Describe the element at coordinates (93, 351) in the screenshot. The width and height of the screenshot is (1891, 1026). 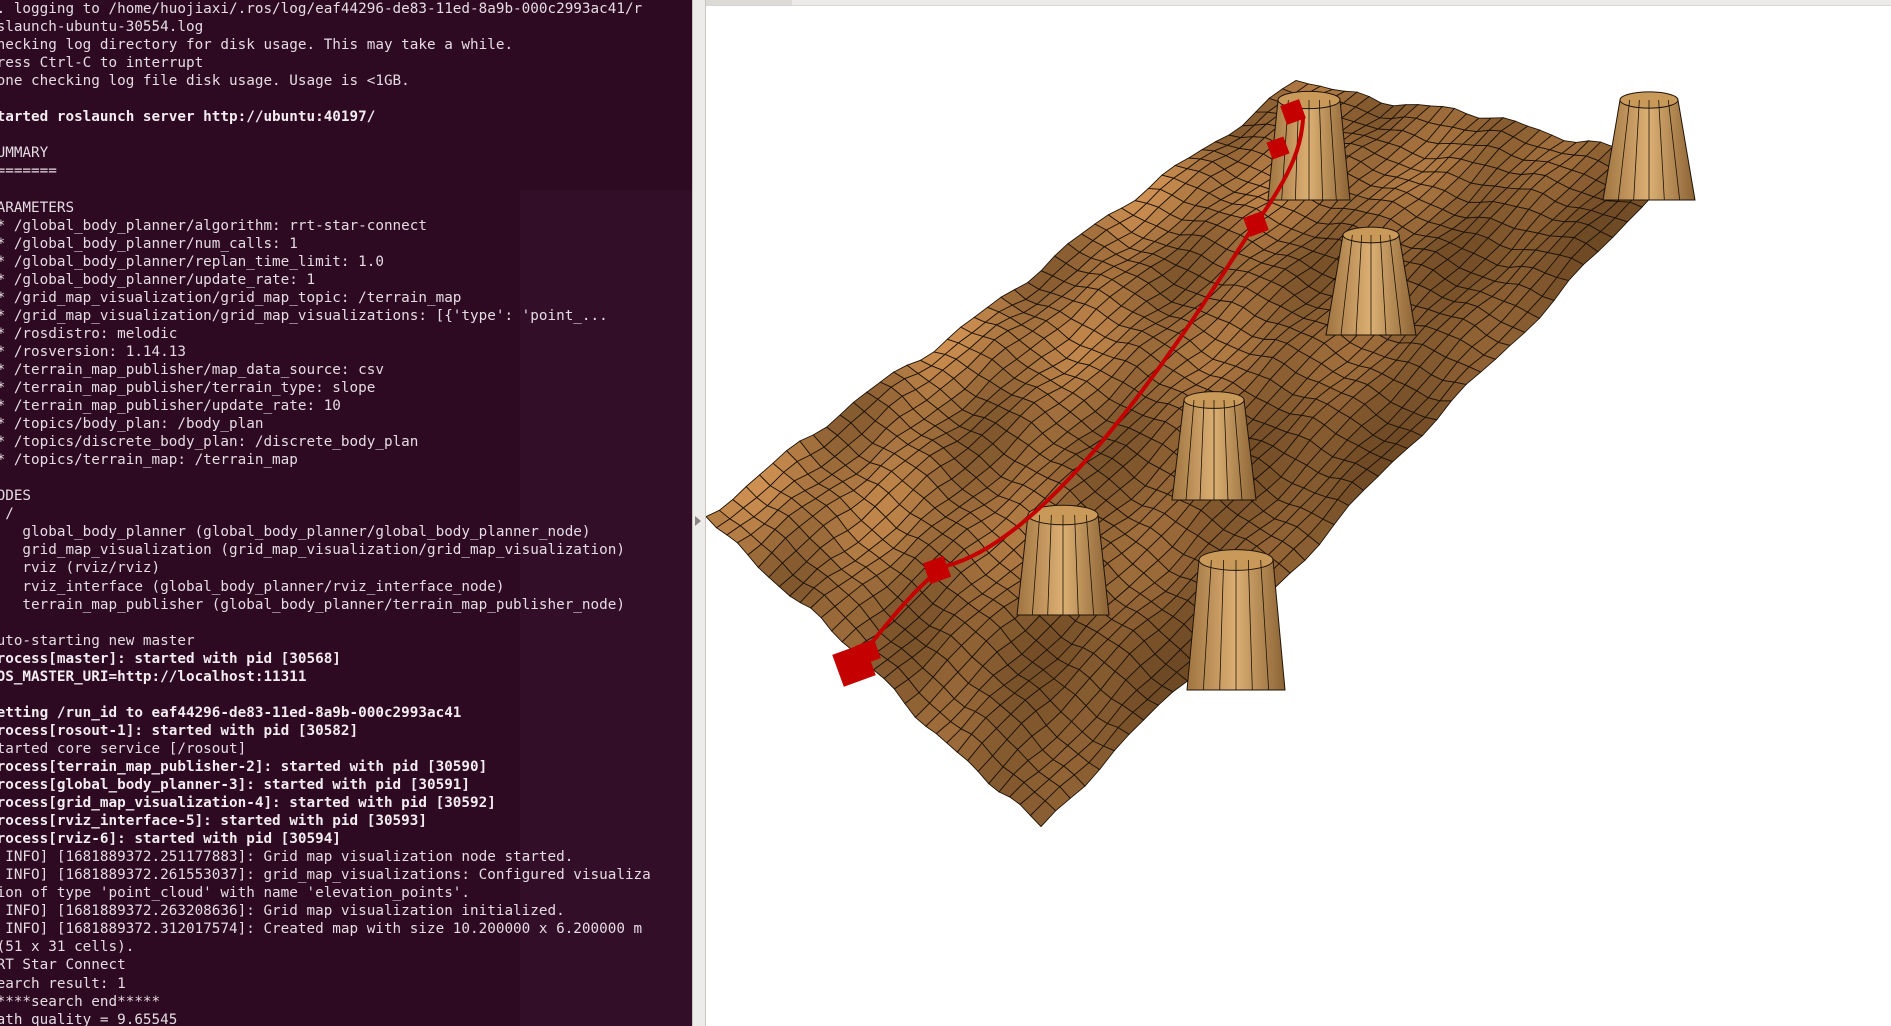
I see `terminal-line: * /rosversion: 1.14.13` at that location.